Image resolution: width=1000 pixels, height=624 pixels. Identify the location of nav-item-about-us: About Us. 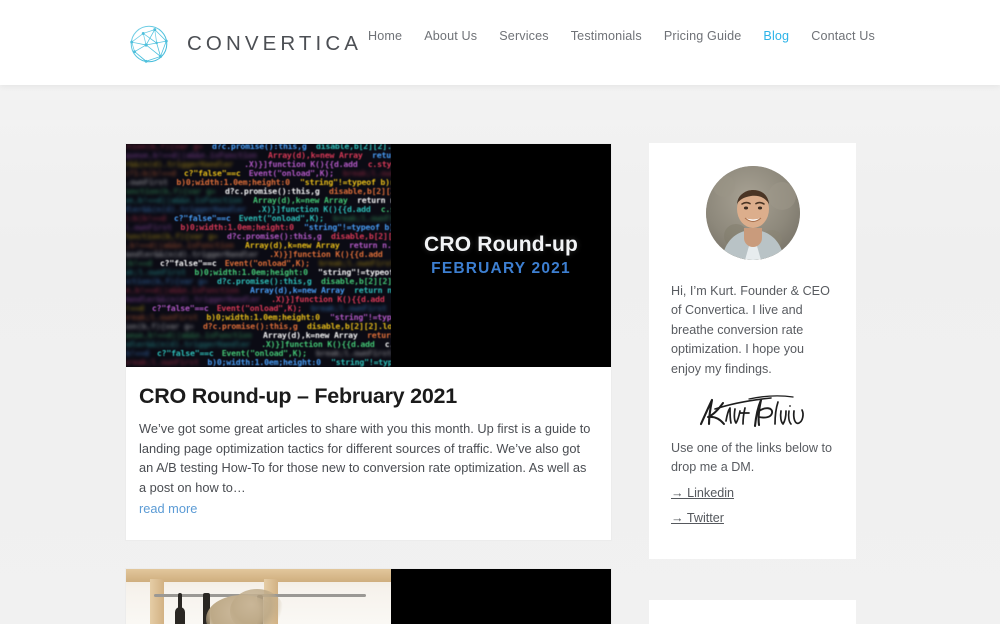
(450, 36).